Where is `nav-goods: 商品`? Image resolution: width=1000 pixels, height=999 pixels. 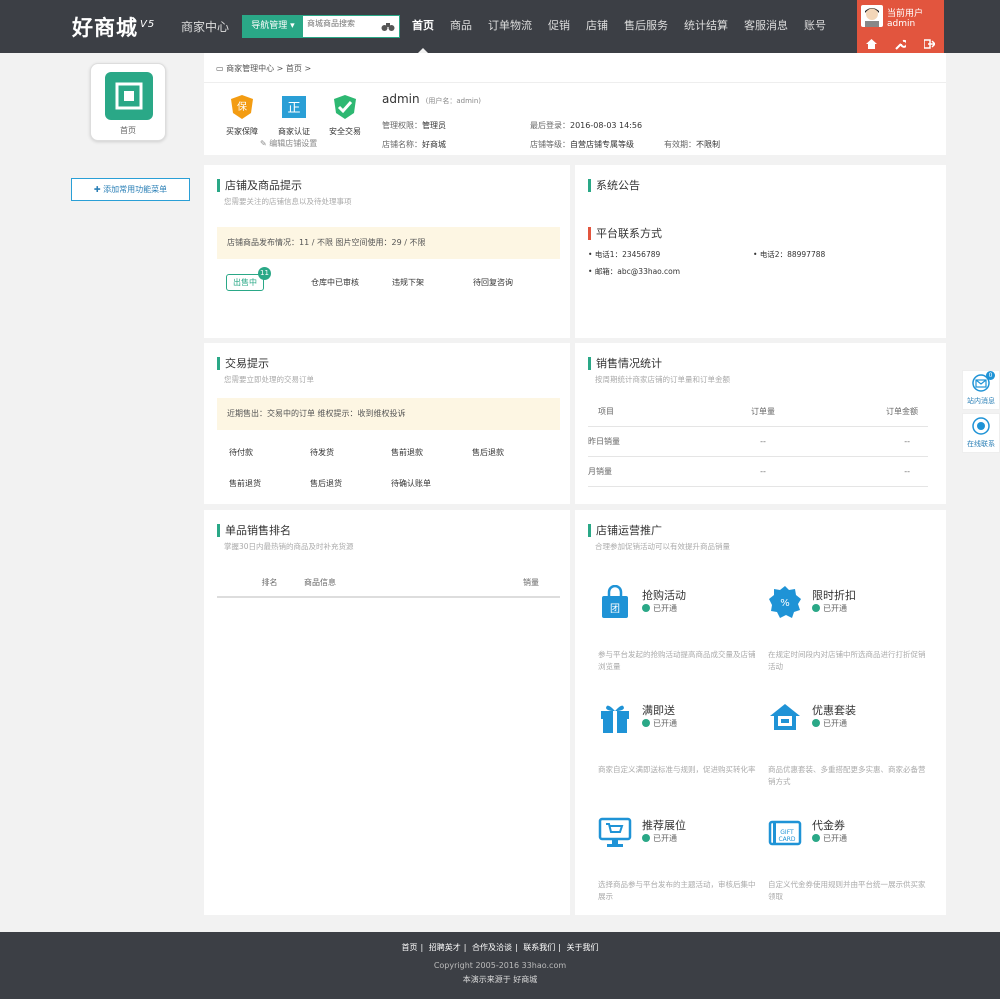 nav-goods: 商品 is located at coordinates (461, 26).